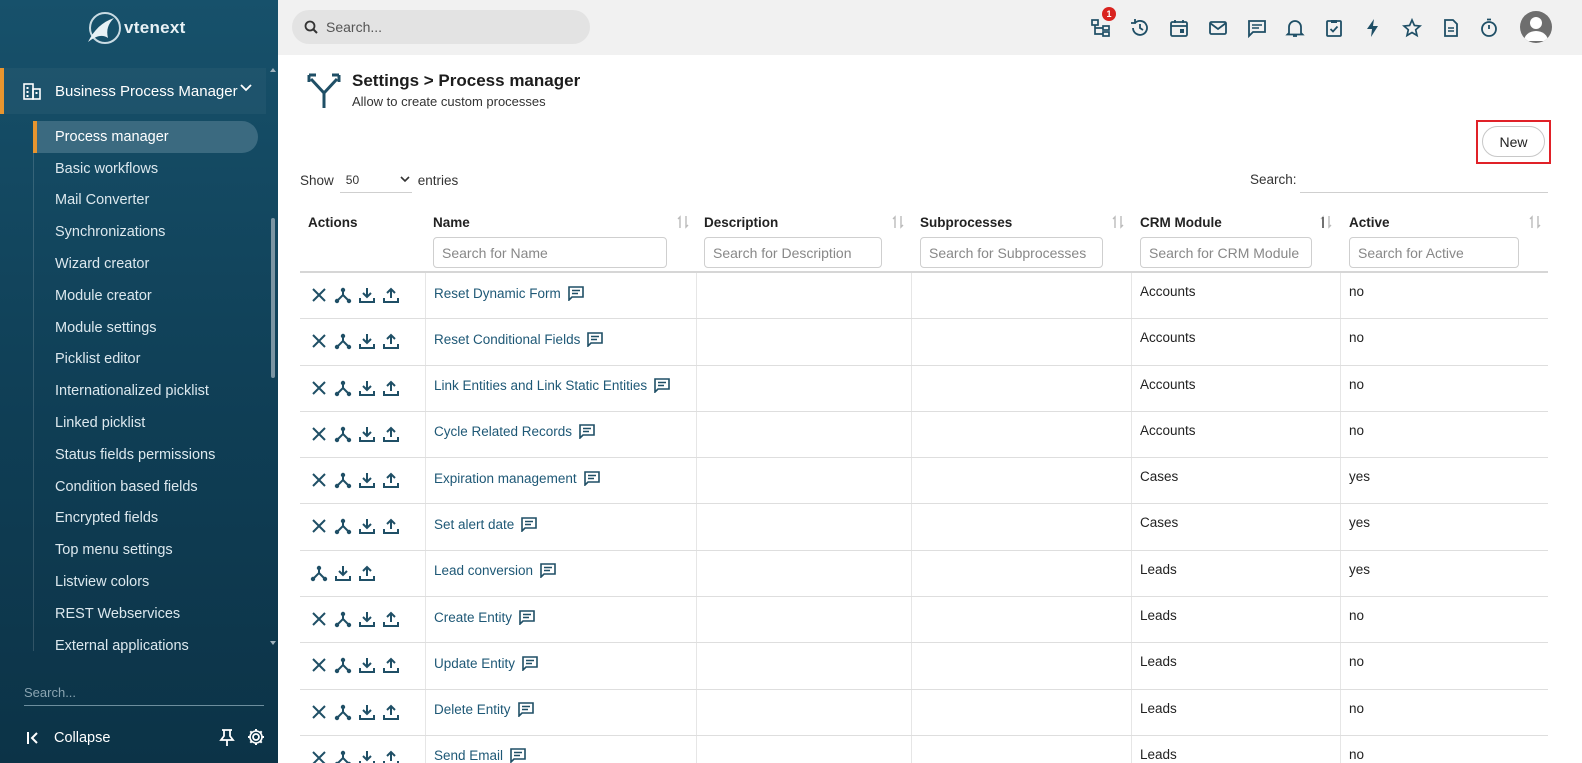  I want to click on process-name-link: Create Entity, so click(473, 617).